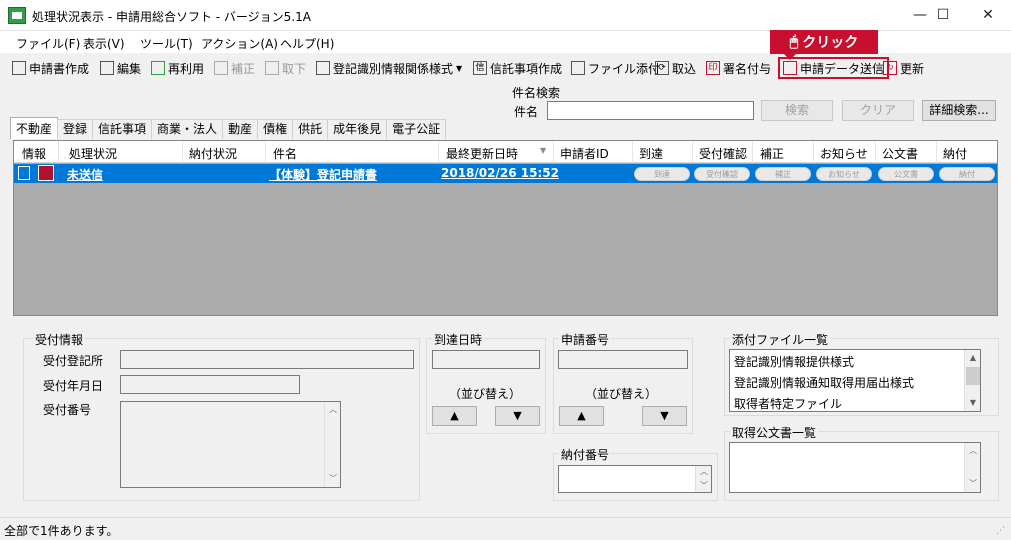 The width and height of the screenshot is (1011, 540). I want to click on amend-pill: 補正, so click(783, 174).